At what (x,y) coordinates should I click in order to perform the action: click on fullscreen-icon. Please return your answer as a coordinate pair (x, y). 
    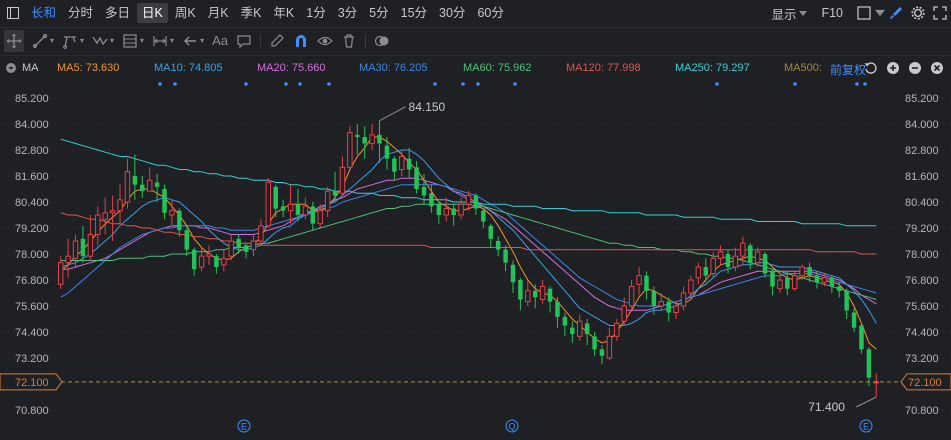
    Looking at the image, I should click on (940, 13).